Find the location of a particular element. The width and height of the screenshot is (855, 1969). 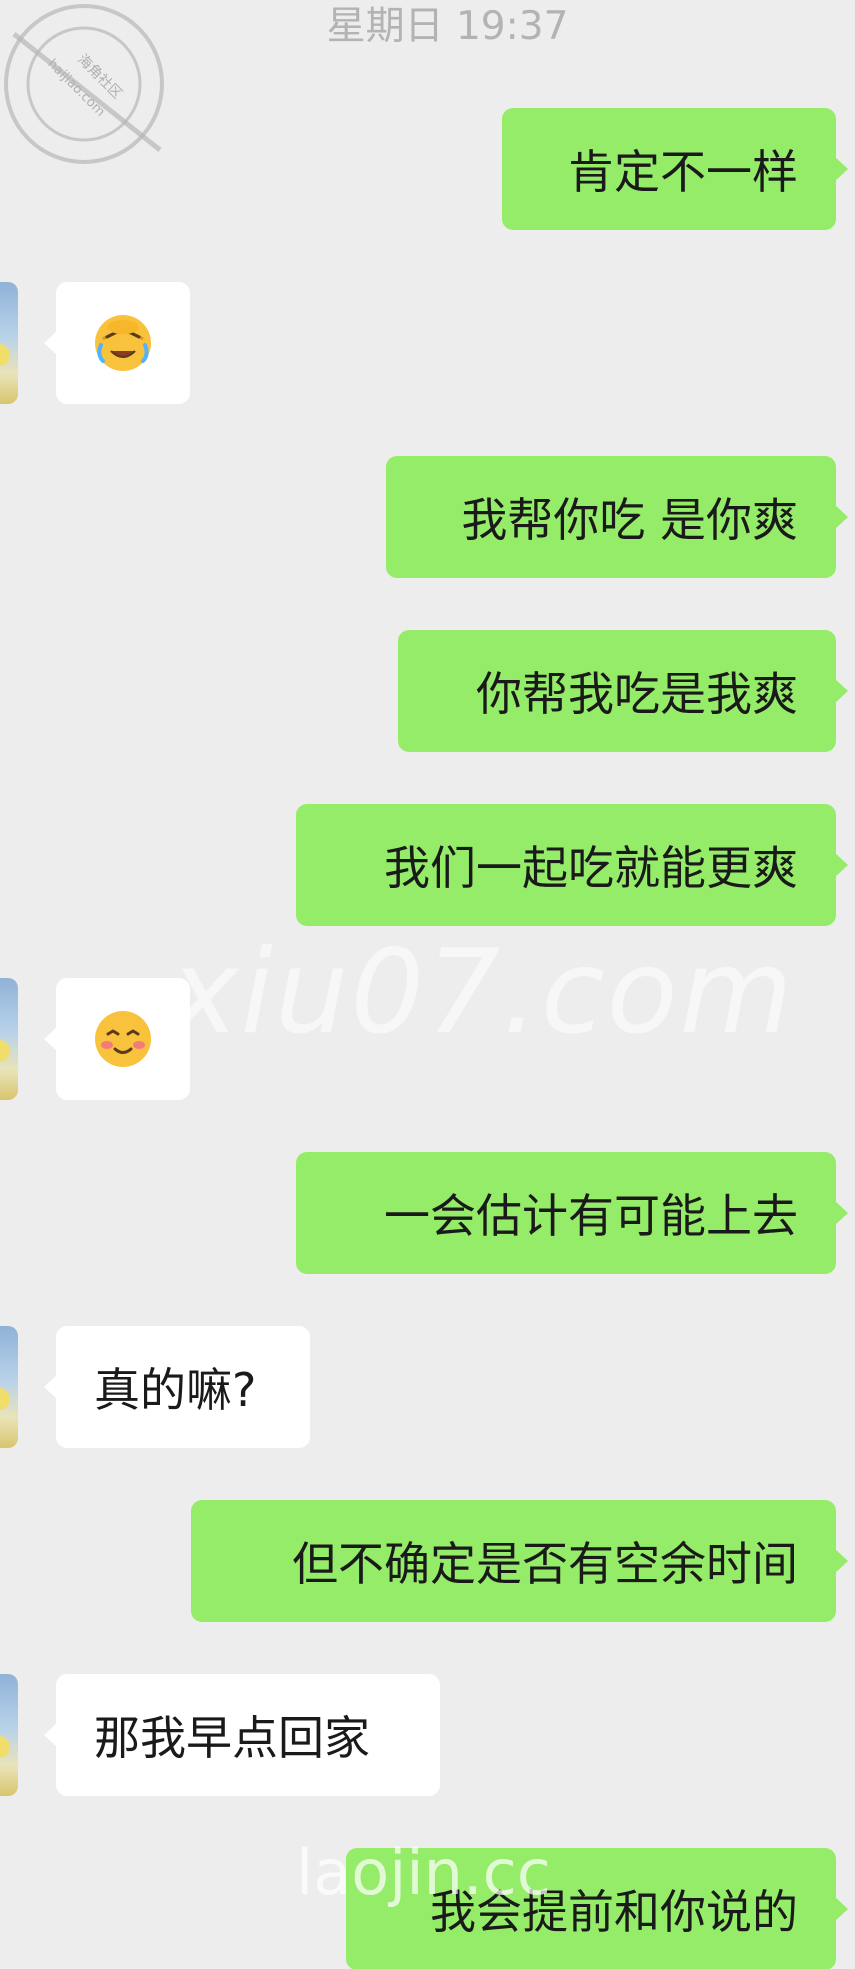

message-text: 但不确定是否有空余时间 is located at coordinates (545, 1564).